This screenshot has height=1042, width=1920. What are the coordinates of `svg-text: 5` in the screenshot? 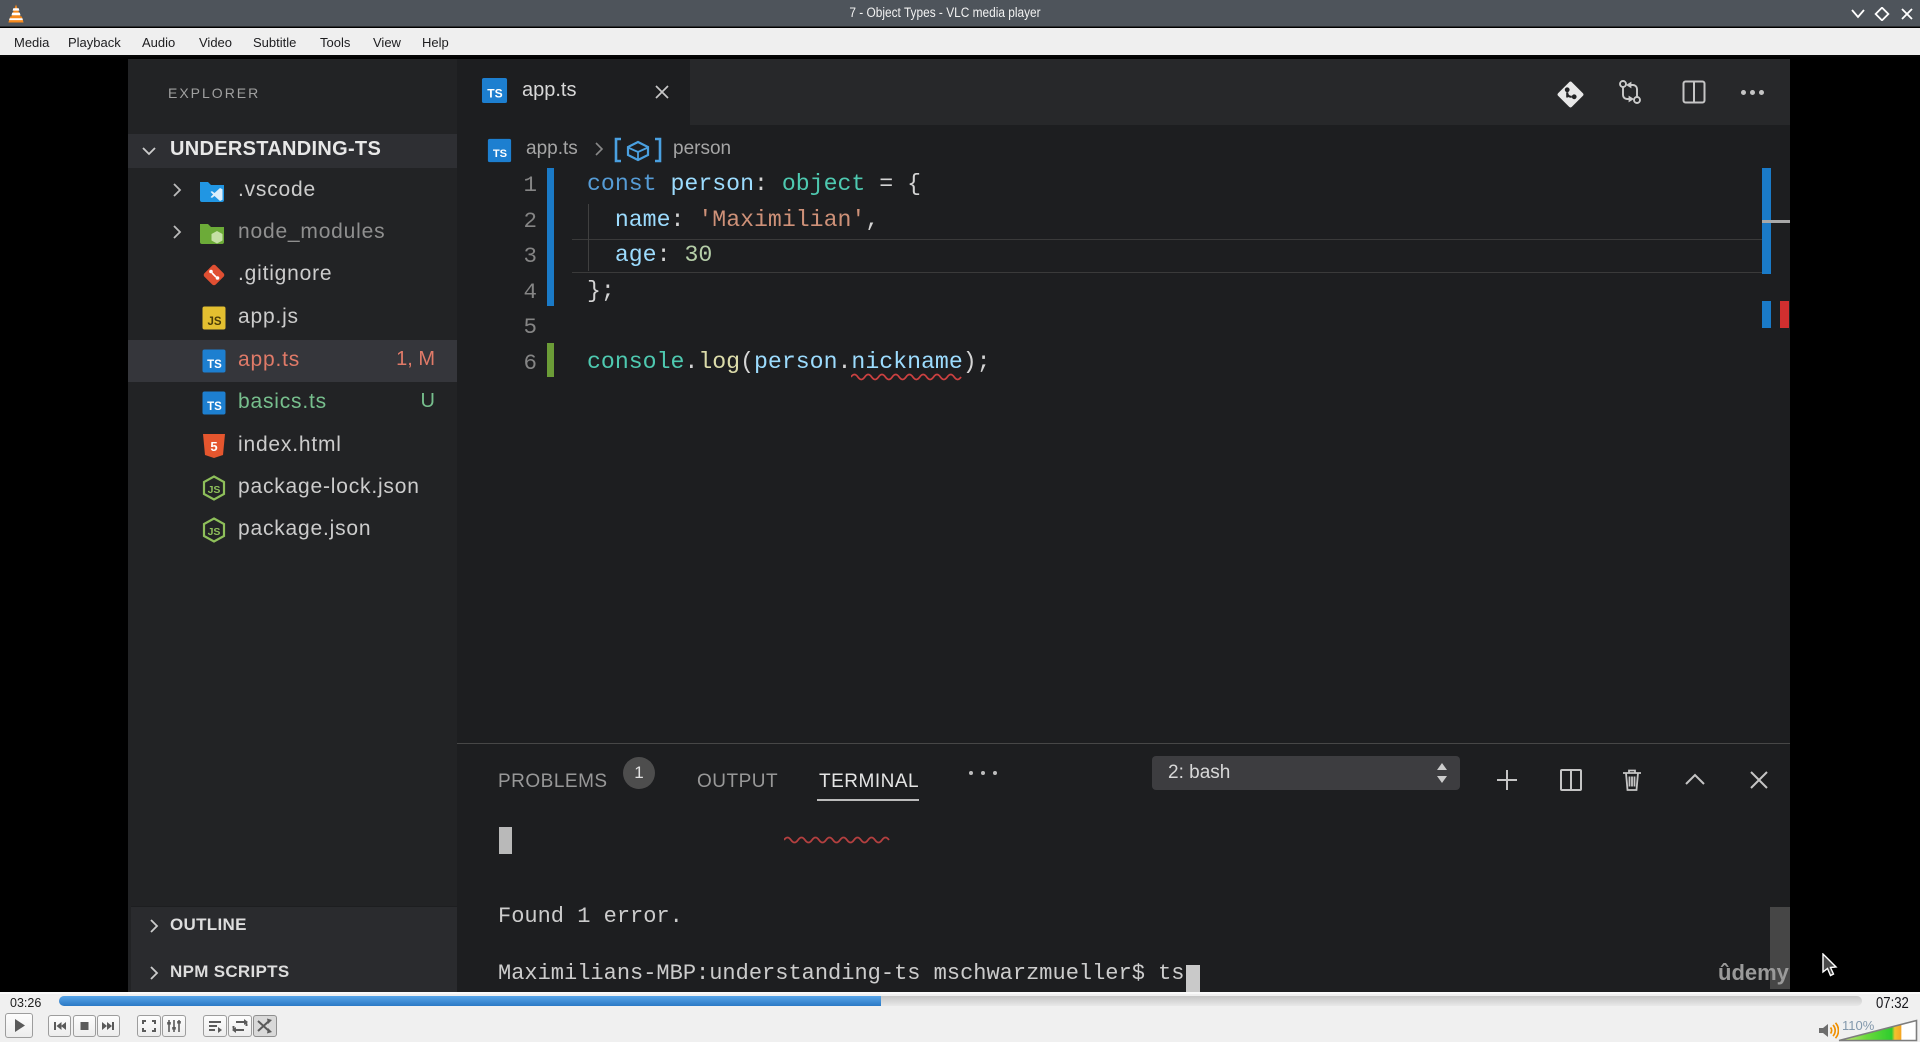 It's located at (213, 446).